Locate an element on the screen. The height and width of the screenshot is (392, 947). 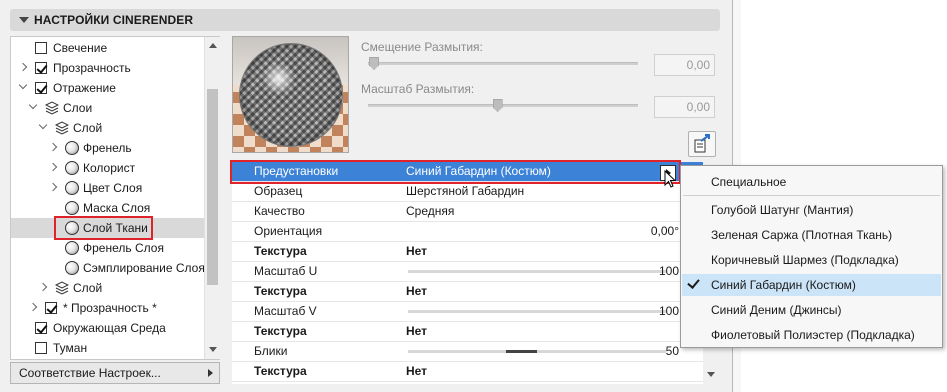
scroll-thumb is located at coordinates (212, 187).